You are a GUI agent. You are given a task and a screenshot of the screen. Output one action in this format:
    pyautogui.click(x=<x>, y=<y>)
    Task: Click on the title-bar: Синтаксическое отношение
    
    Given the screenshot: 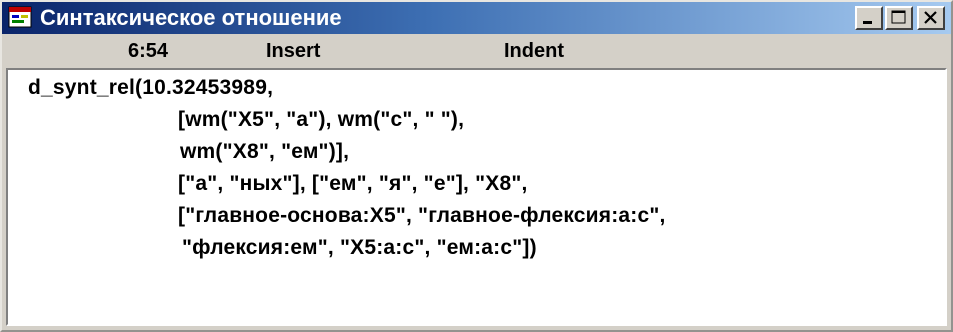 What is the action you would take?
    pyautogui.click(x=476, y=18)
    